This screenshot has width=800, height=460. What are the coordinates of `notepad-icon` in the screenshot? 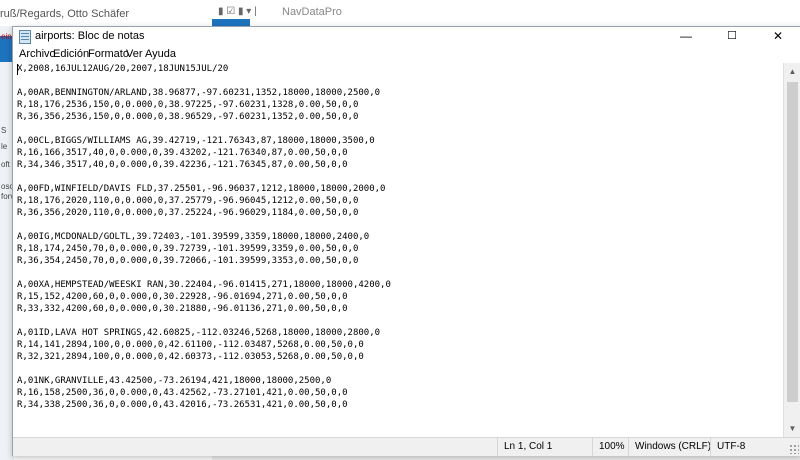 It's located at (25, 37).